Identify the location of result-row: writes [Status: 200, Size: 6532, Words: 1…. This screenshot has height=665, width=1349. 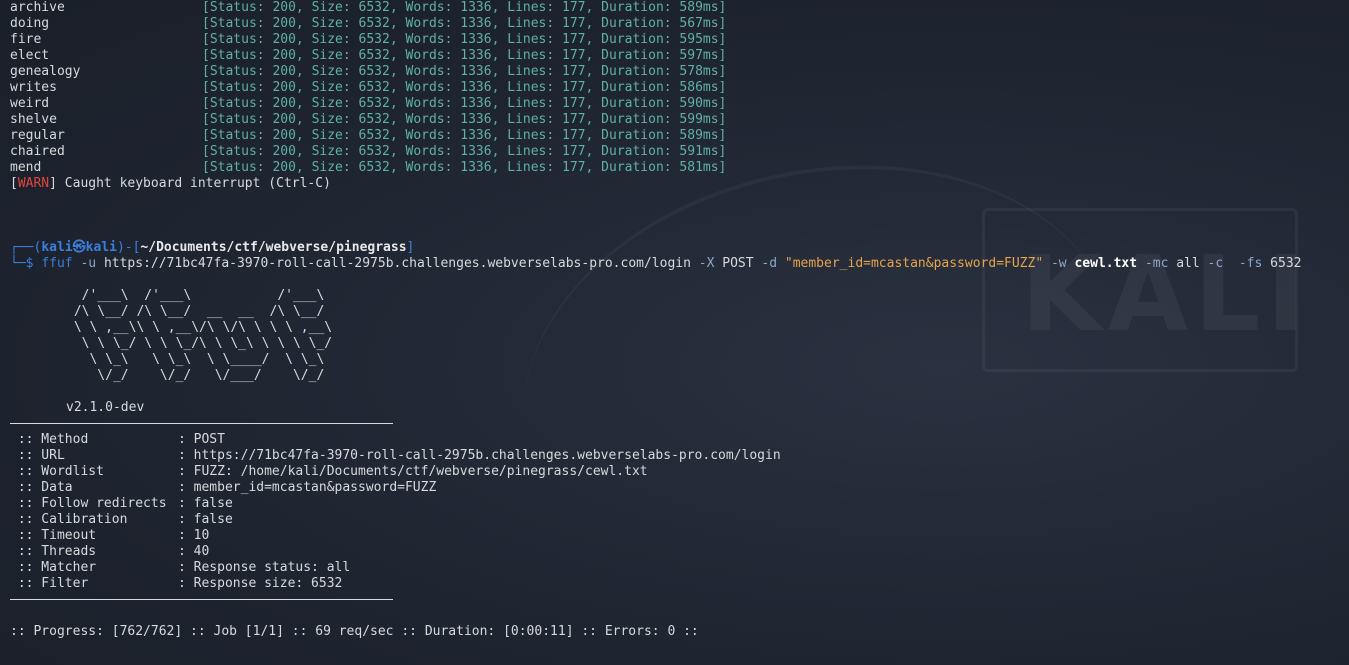
(655, 88).